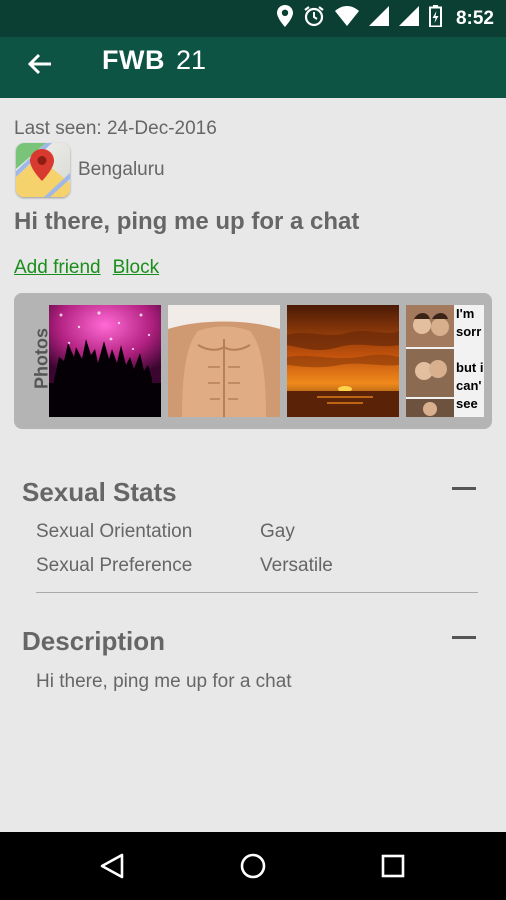  I want to click on photos-strip: Photos I'm sorr but i can' see, so click(253, 361).